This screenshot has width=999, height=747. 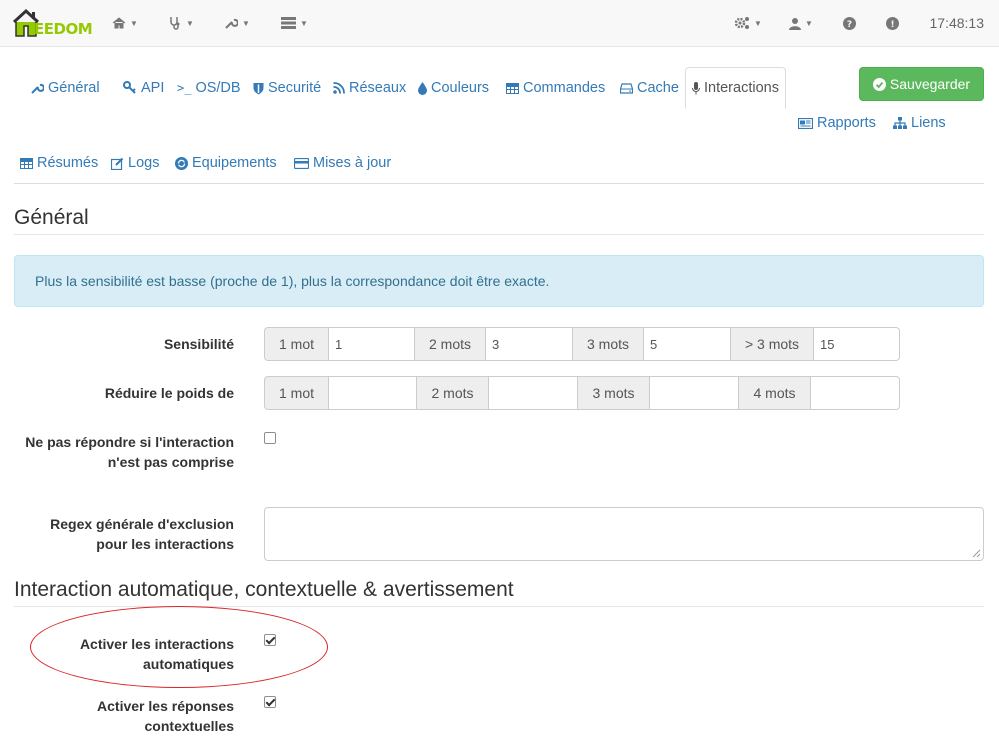 I want to click on refresh-circle-icon, so click(x=181, y=163).